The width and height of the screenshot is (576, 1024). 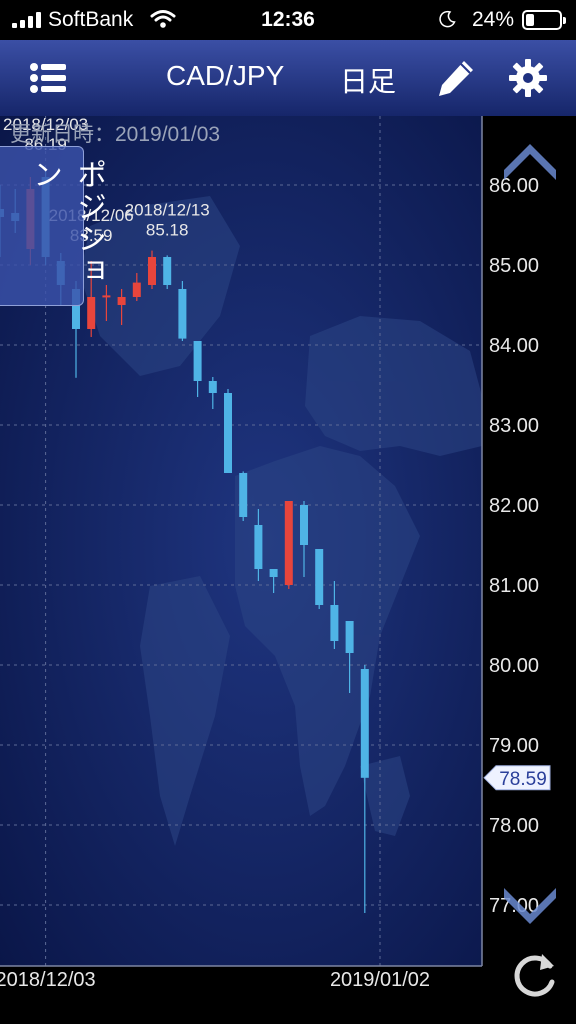 I want to click on menu-list-icon, so click(x=48, y=78).